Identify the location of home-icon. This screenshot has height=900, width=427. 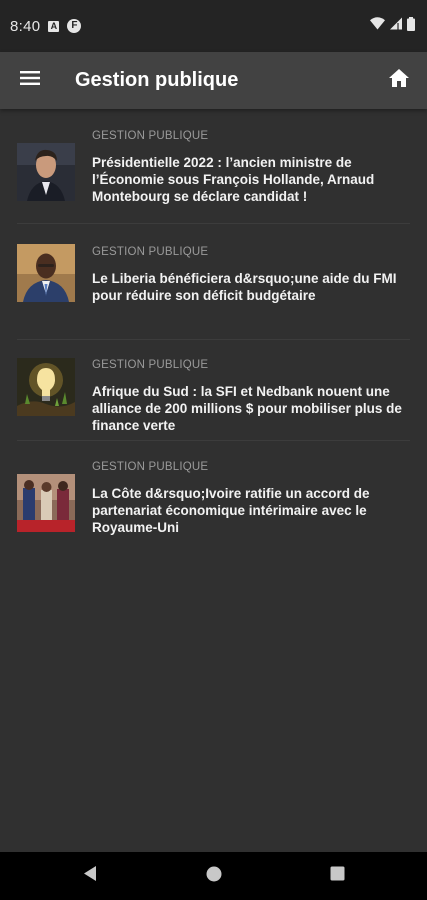
(399, 80).